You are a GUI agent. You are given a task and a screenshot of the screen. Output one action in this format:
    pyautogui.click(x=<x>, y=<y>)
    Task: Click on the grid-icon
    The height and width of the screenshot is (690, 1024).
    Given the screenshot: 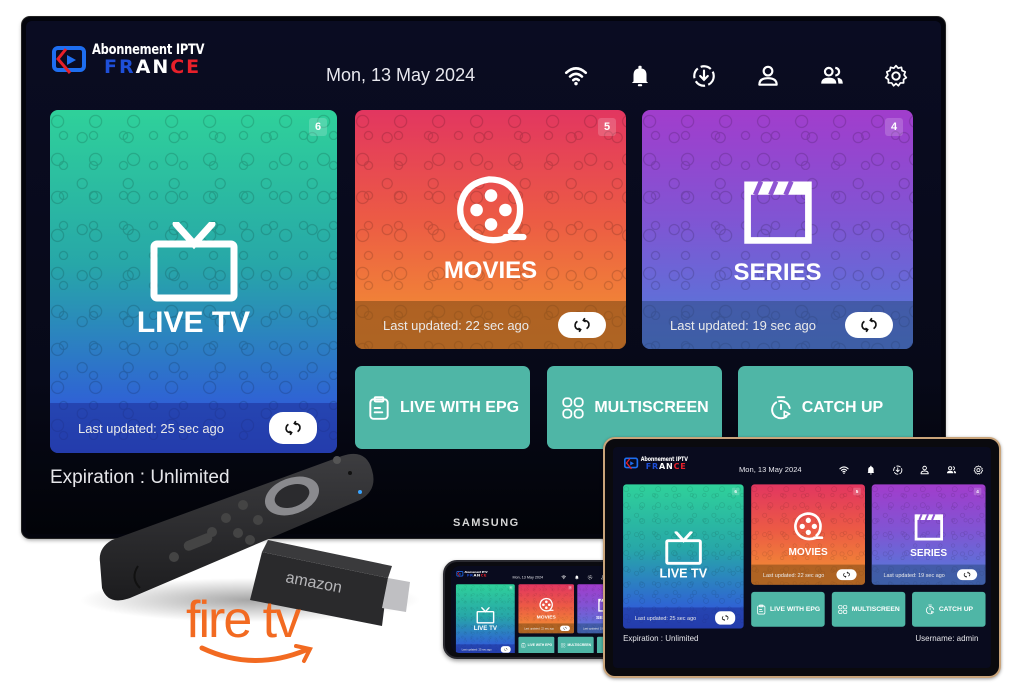 What is the action you would take?
    pyautogui.click(x=843, y=609)
    